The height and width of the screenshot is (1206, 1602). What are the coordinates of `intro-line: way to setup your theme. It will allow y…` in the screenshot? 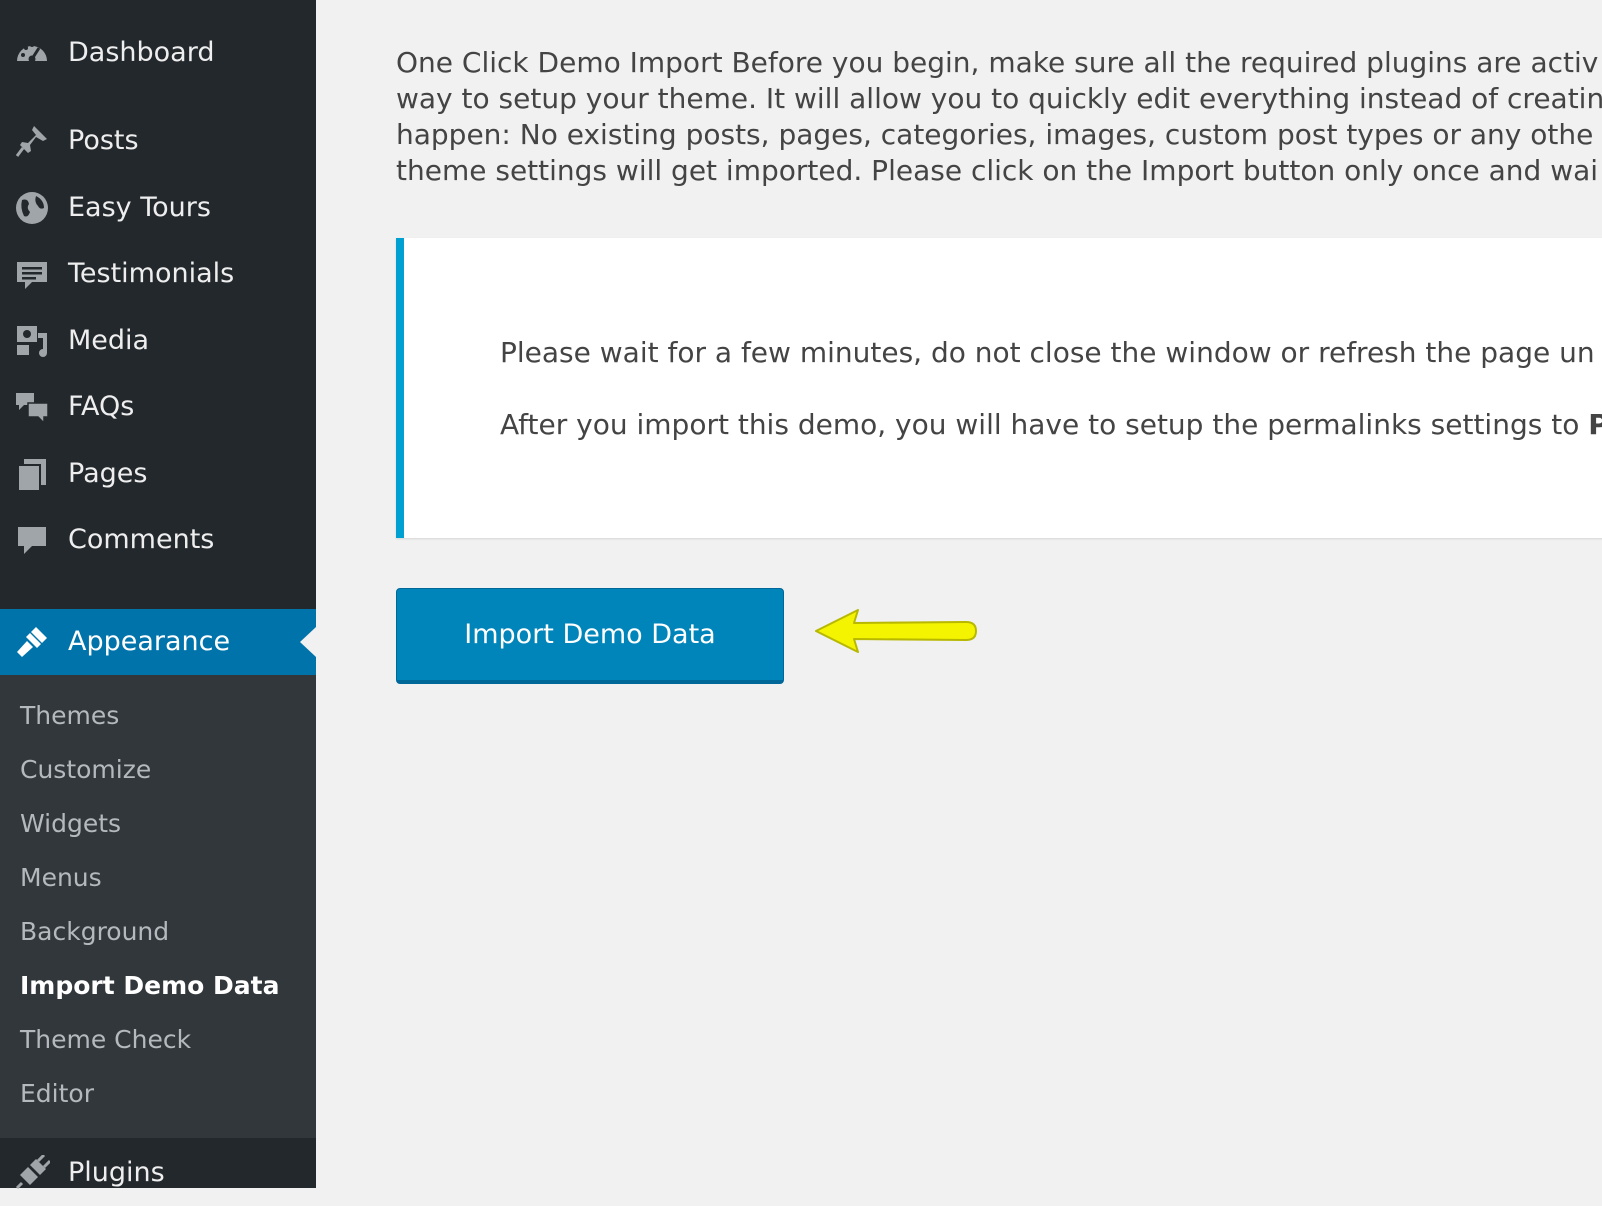 It's located at (999, 98).